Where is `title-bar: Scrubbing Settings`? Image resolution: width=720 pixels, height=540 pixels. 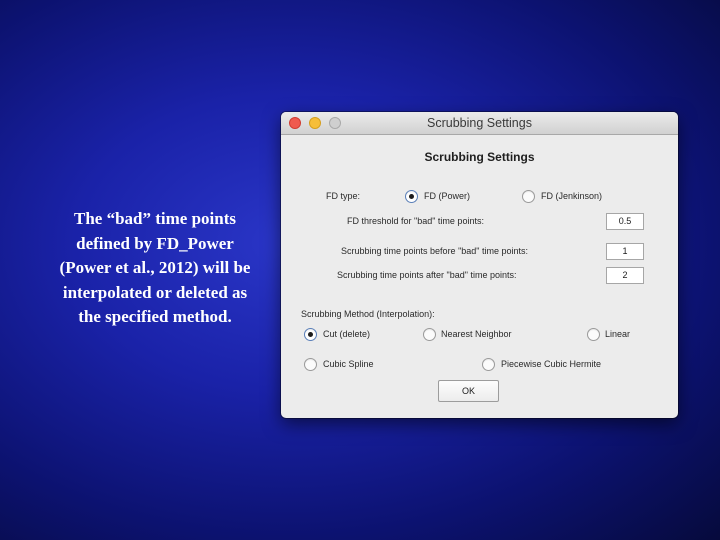 title-bar: Scrubbing Settings is located at coordinates (479, 123).